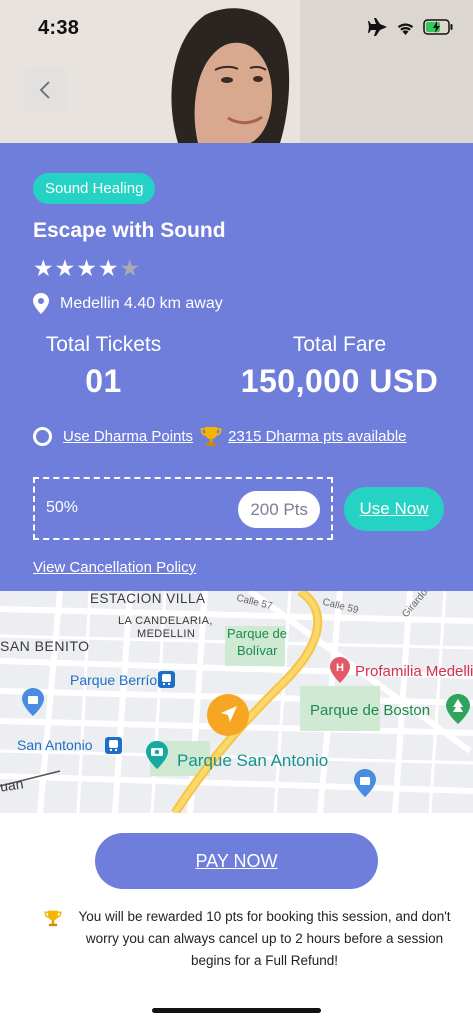  What do you see at coordinates (129, 230) in the screenshot?
I see `event-title: Escape with Sound` at bounding box center [129, 230].